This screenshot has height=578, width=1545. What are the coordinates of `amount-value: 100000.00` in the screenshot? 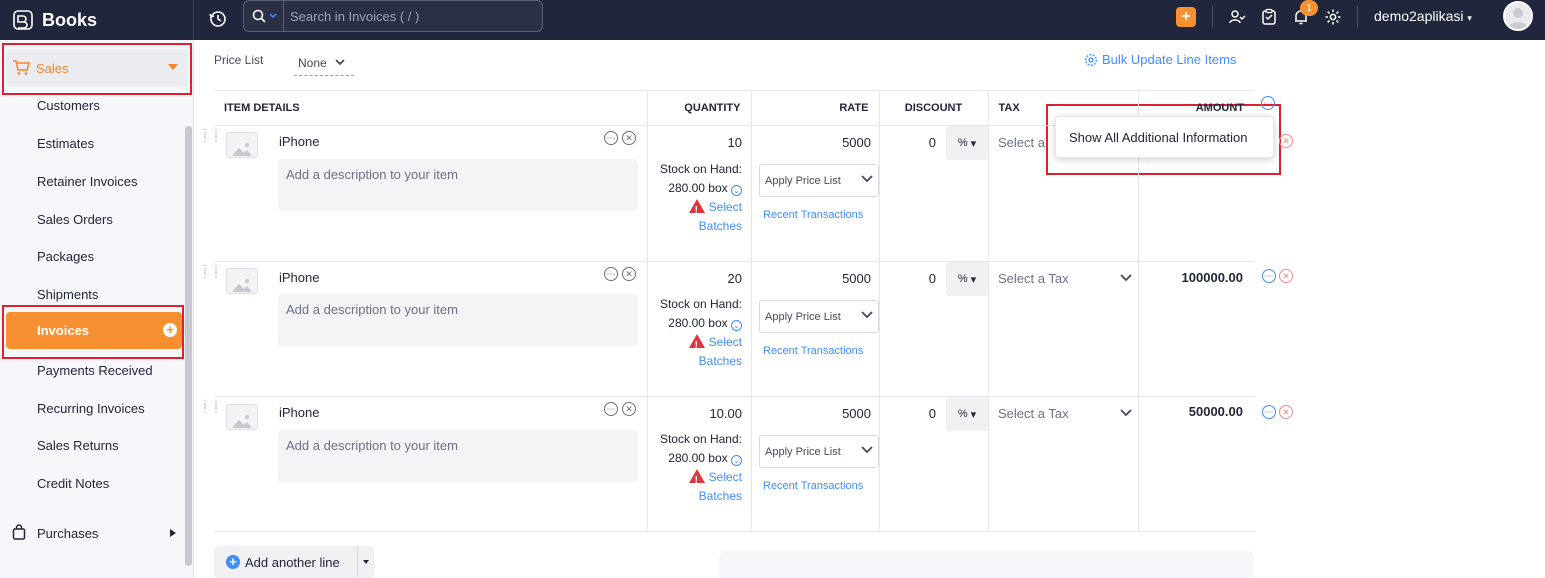 It's located at (1212, 277).